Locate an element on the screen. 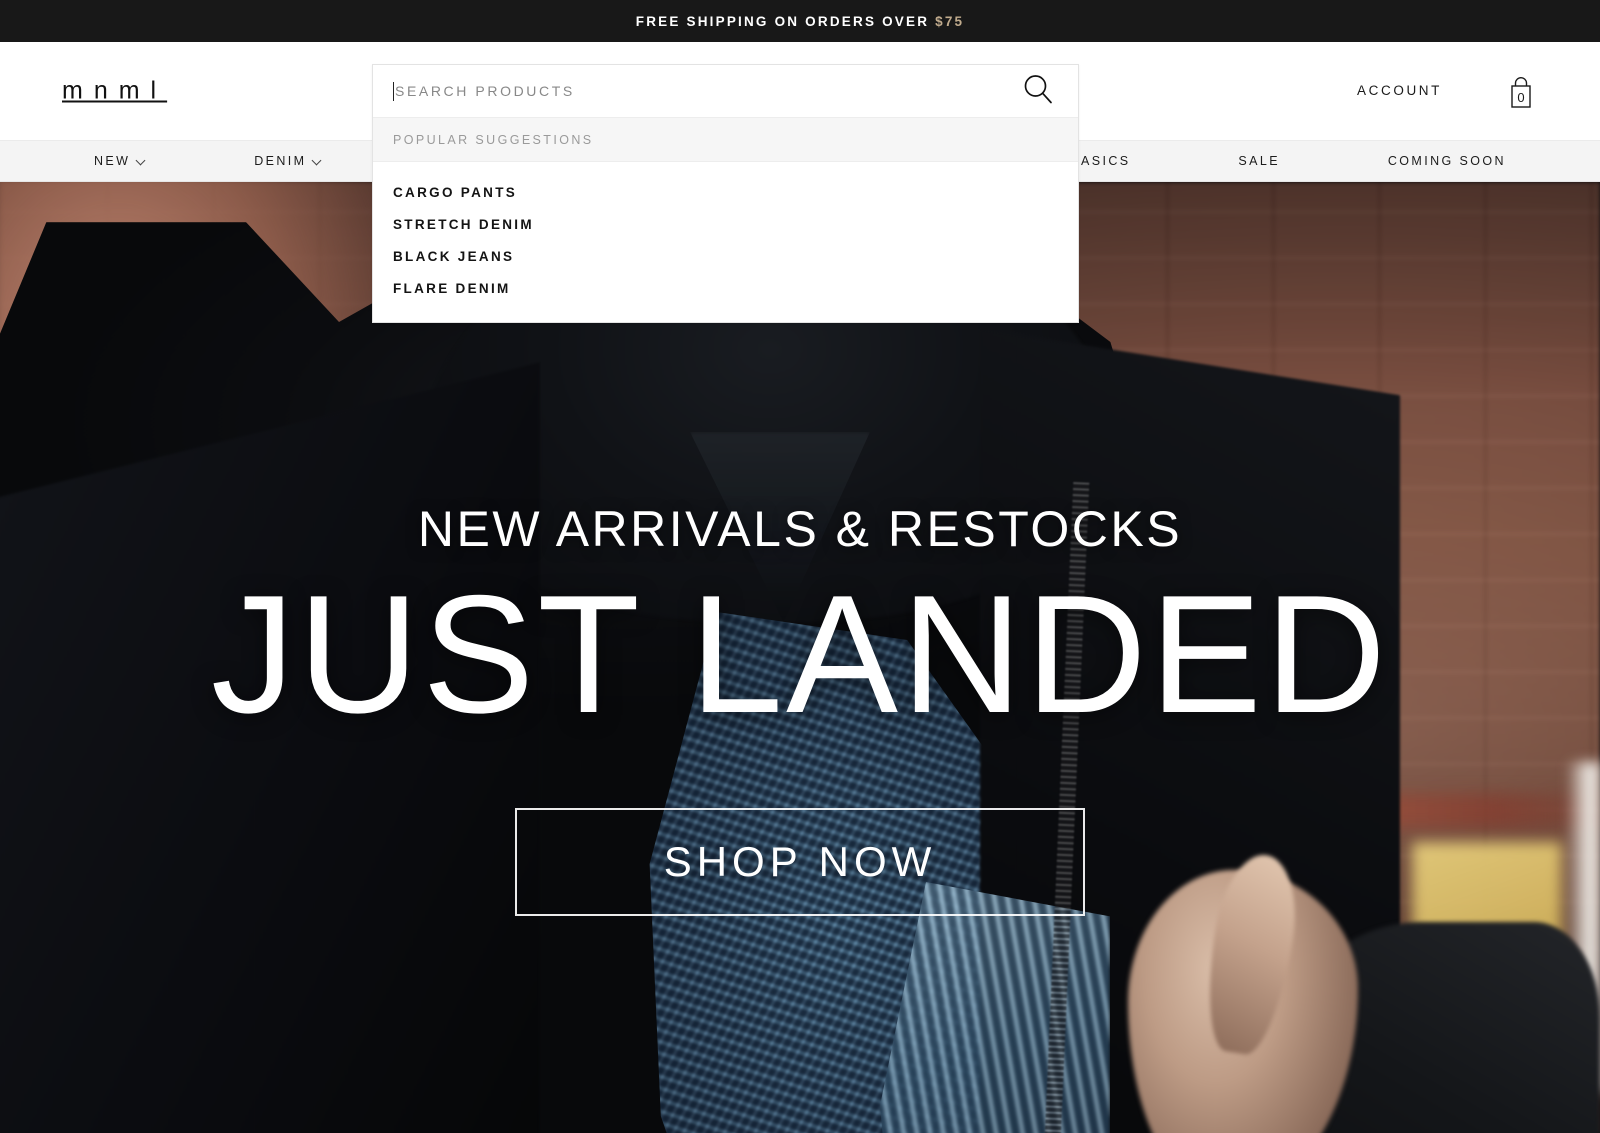  nav-label: COMING SOON is located at coordinates (1446, 161).